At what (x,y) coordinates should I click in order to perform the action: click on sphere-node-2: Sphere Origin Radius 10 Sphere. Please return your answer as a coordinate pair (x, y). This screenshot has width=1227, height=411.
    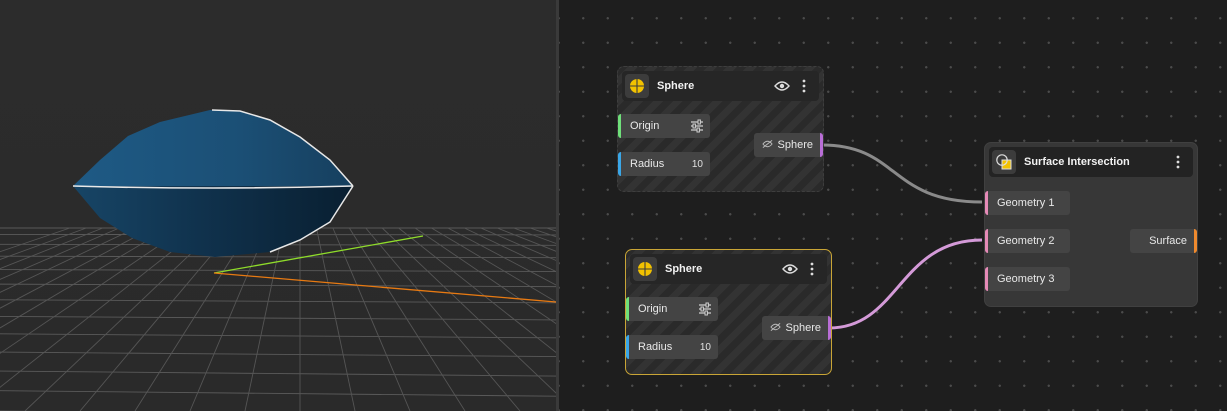
    Looking at the image, I should click on (728, 312).